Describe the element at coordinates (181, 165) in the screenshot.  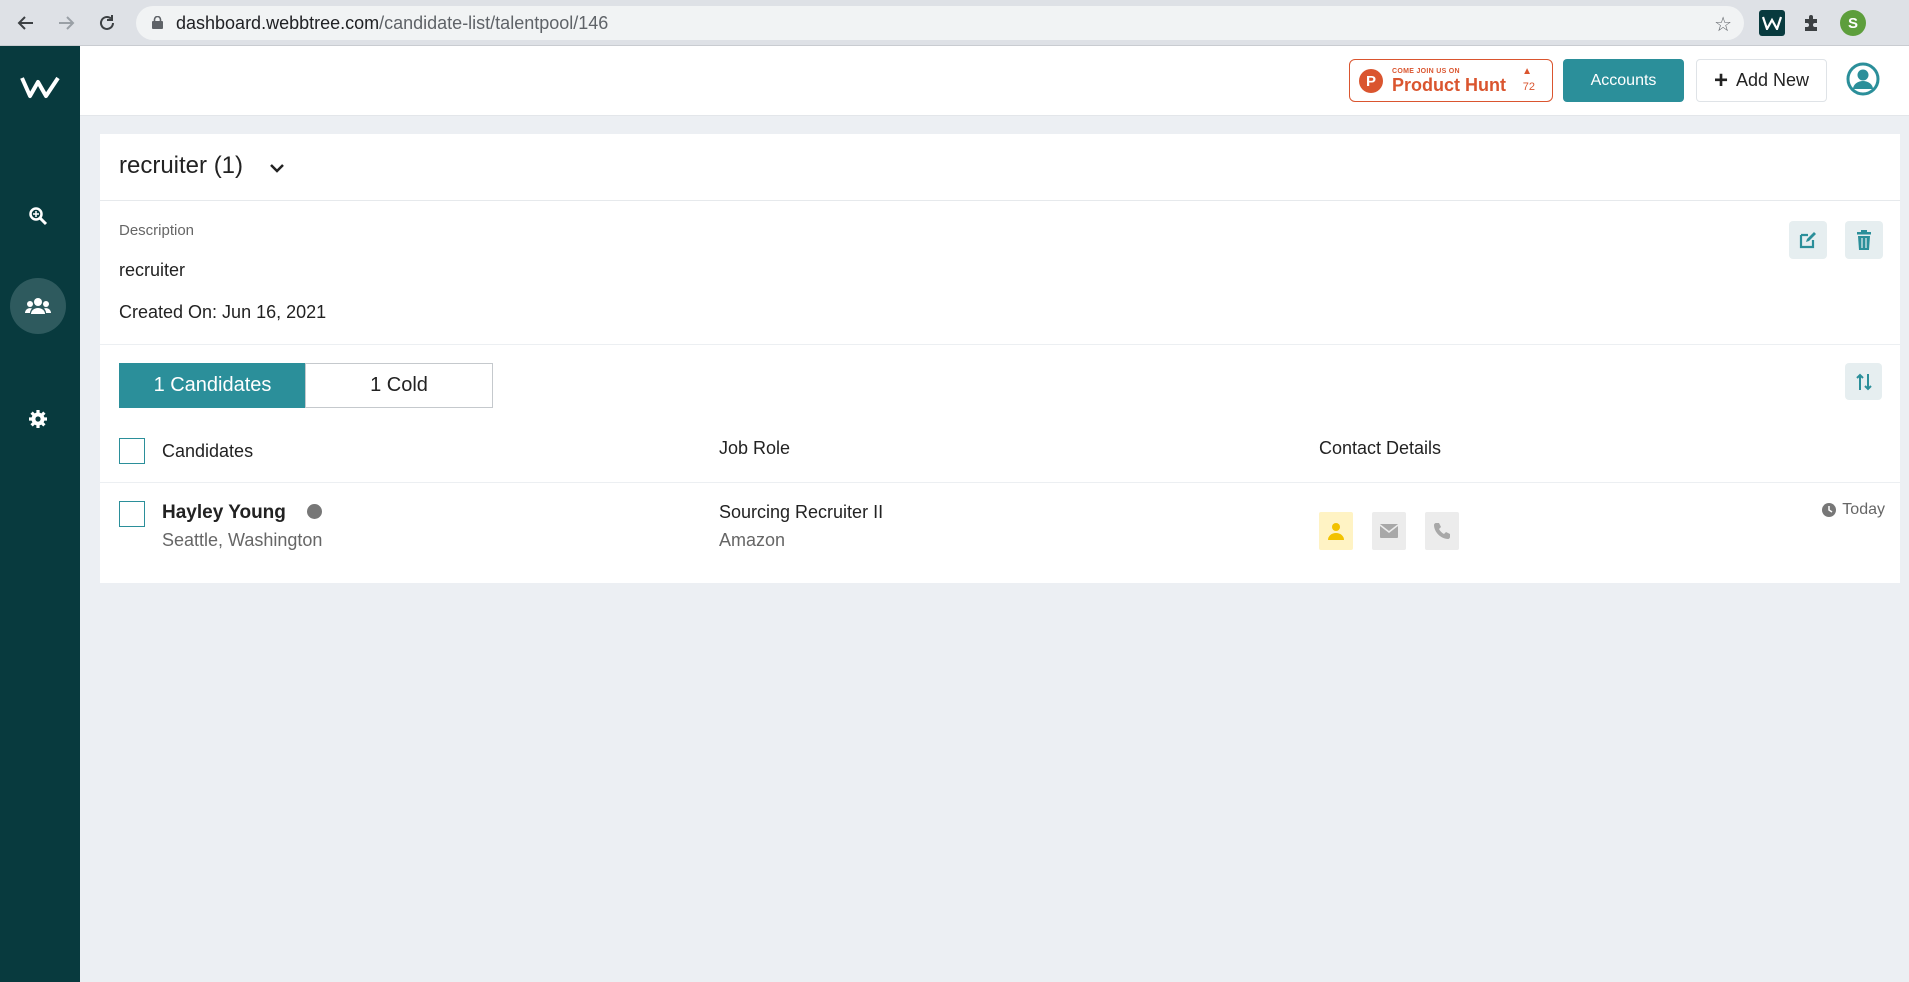
I see `pool-title: recruiter (1)` at that location.